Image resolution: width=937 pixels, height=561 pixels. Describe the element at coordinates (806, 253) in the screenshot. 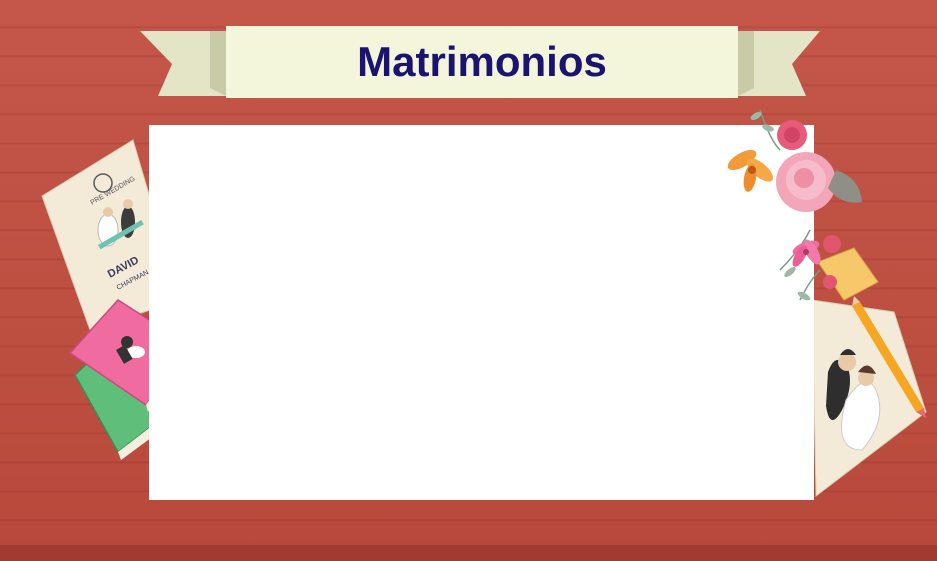

I see `pink-star-flower` at that location.